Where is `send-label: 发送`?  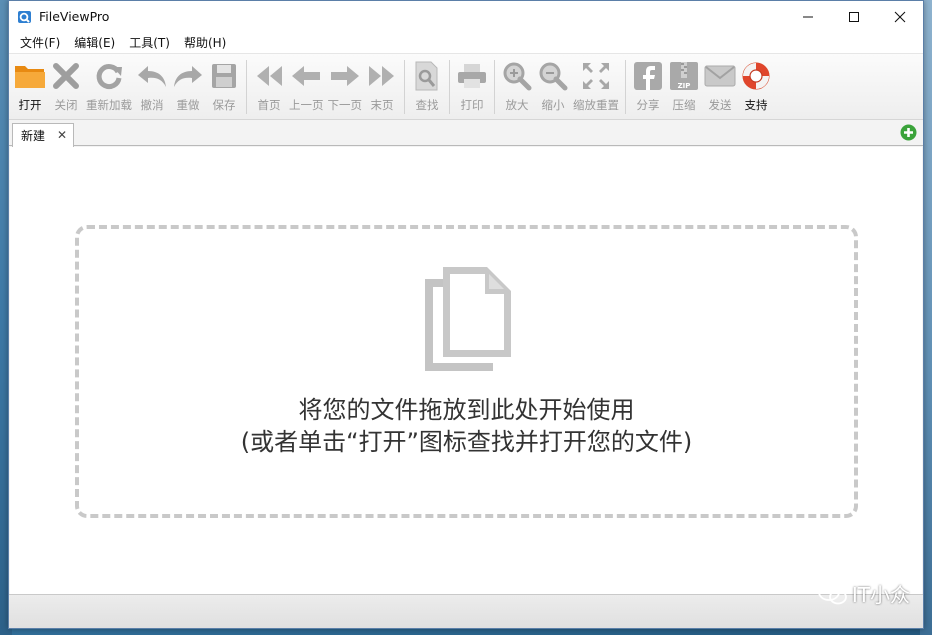 send-label: 发送 is located at coordinates (720, 105).